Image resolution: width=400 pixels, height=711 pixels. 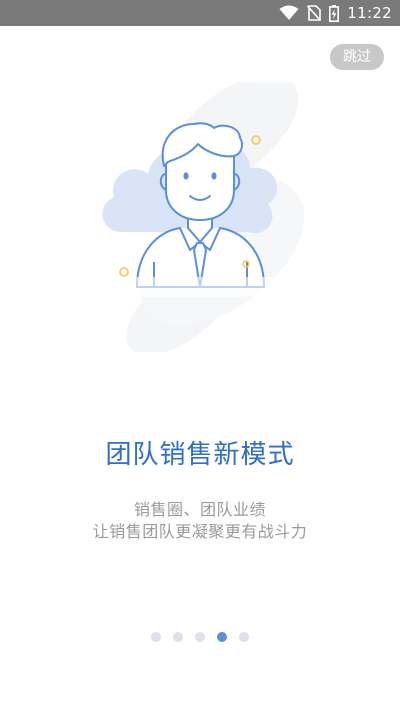 I want to click on status-time: 11:22, so click(x=369, y=13).